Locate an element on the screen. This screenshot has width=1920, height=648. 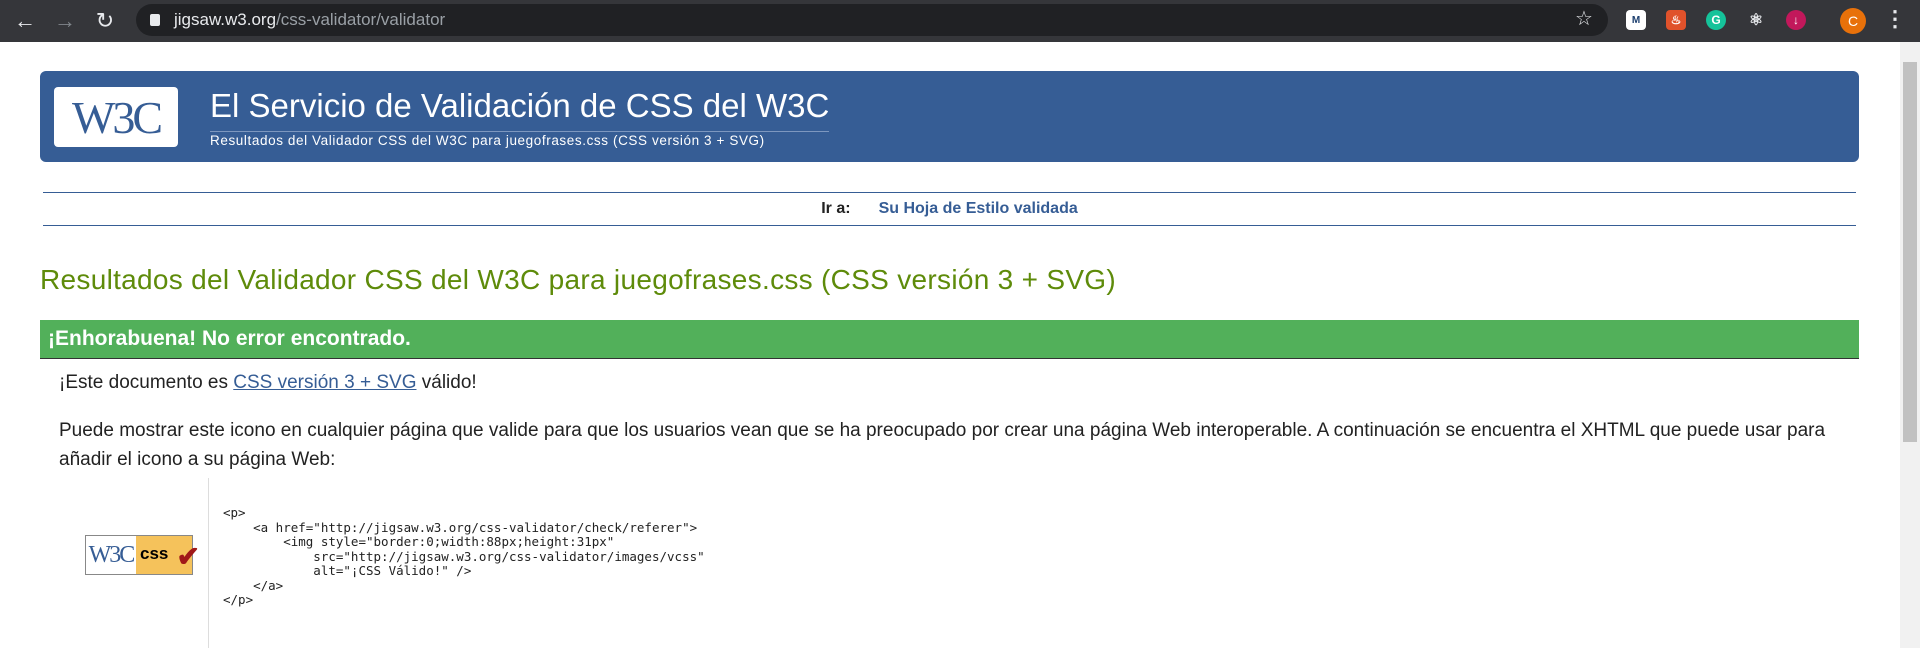
menu-kebab-icon: ⋮ is located at coordinates (1895, 19).